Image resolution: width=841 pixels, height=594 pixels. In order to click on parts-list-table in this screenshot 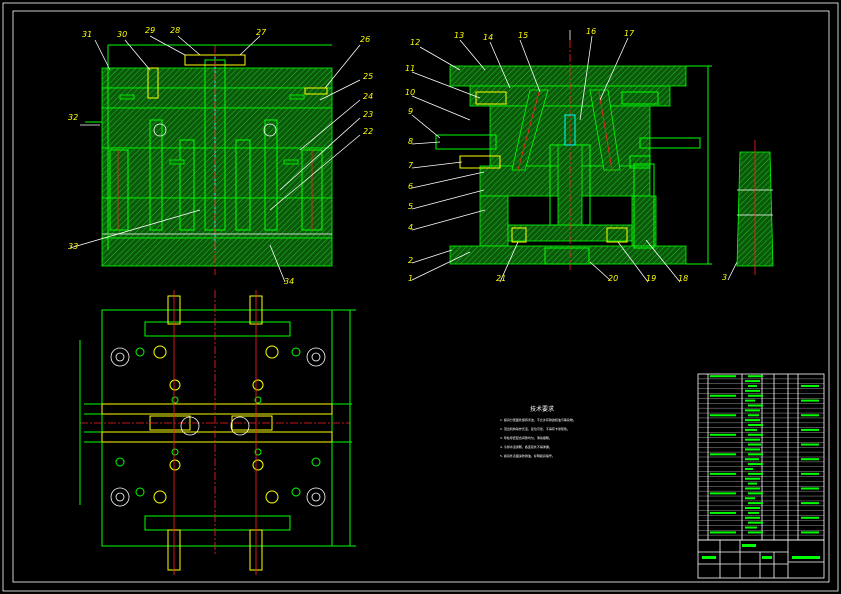, I will do `click(761, 457)`.